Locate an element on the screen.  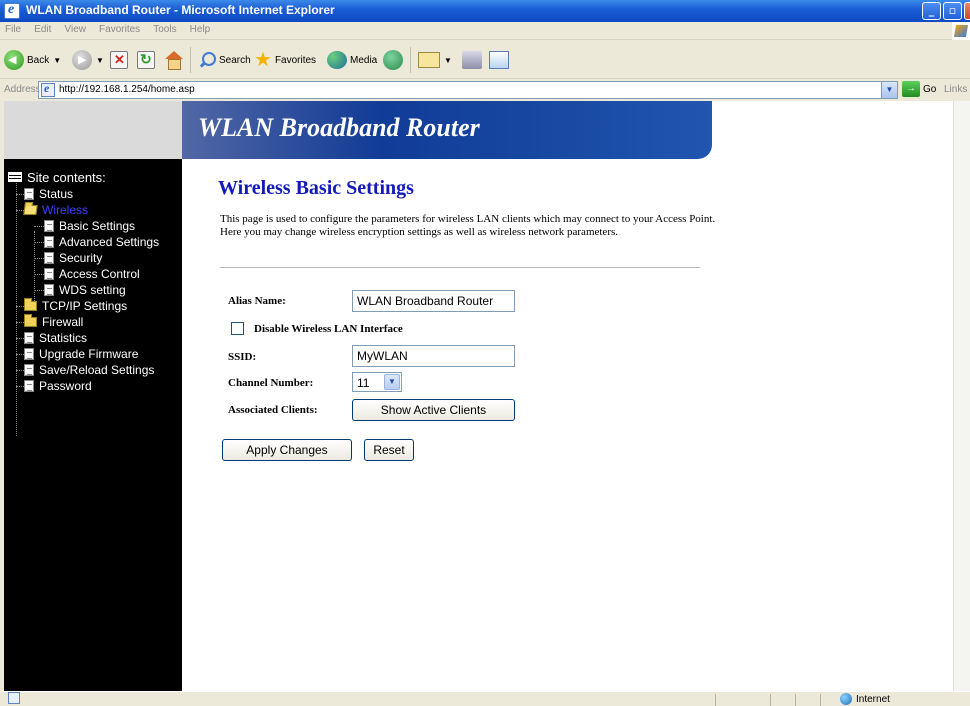
media-button: Media is located at coordinates (352, 60).